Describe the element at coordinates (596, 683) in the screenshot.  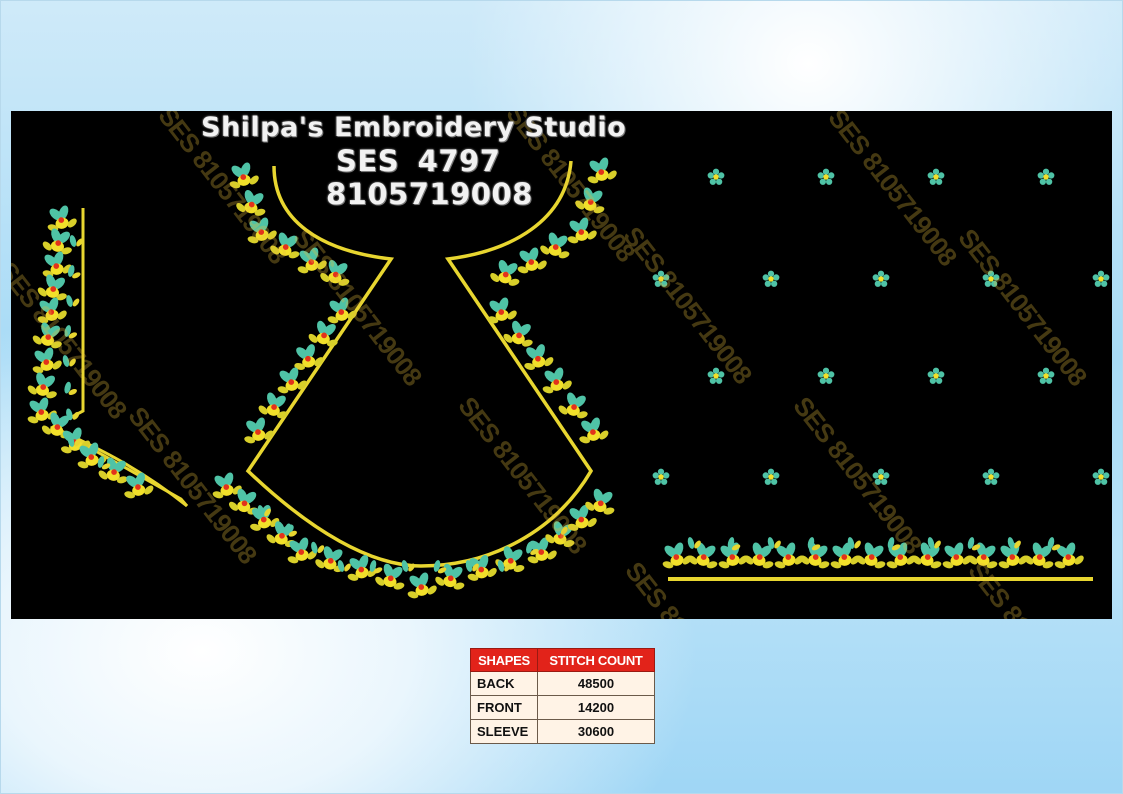
I see `count-cell: 48500` at that location.